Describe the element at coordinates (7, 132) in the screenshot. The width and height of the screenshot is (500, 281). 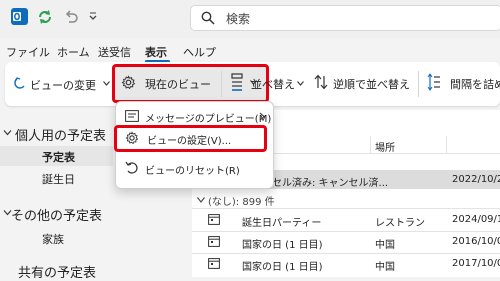
I see `collapse-chevron-icon` at that location.